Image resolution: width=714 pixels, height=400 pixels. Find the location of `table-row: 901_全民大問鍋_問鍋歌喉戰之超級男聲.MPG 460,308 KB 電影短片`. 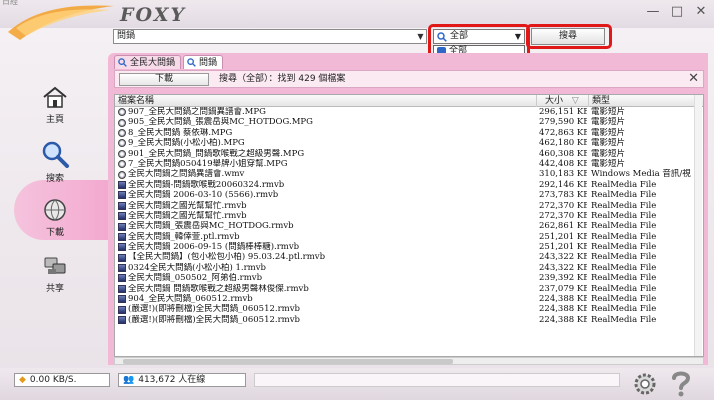

table-row: 901_全民大問鍋_問鍋歌喉戰之超級男聲.MPG 460,308 KB 電影短片 is located at coordinates (409, 154).